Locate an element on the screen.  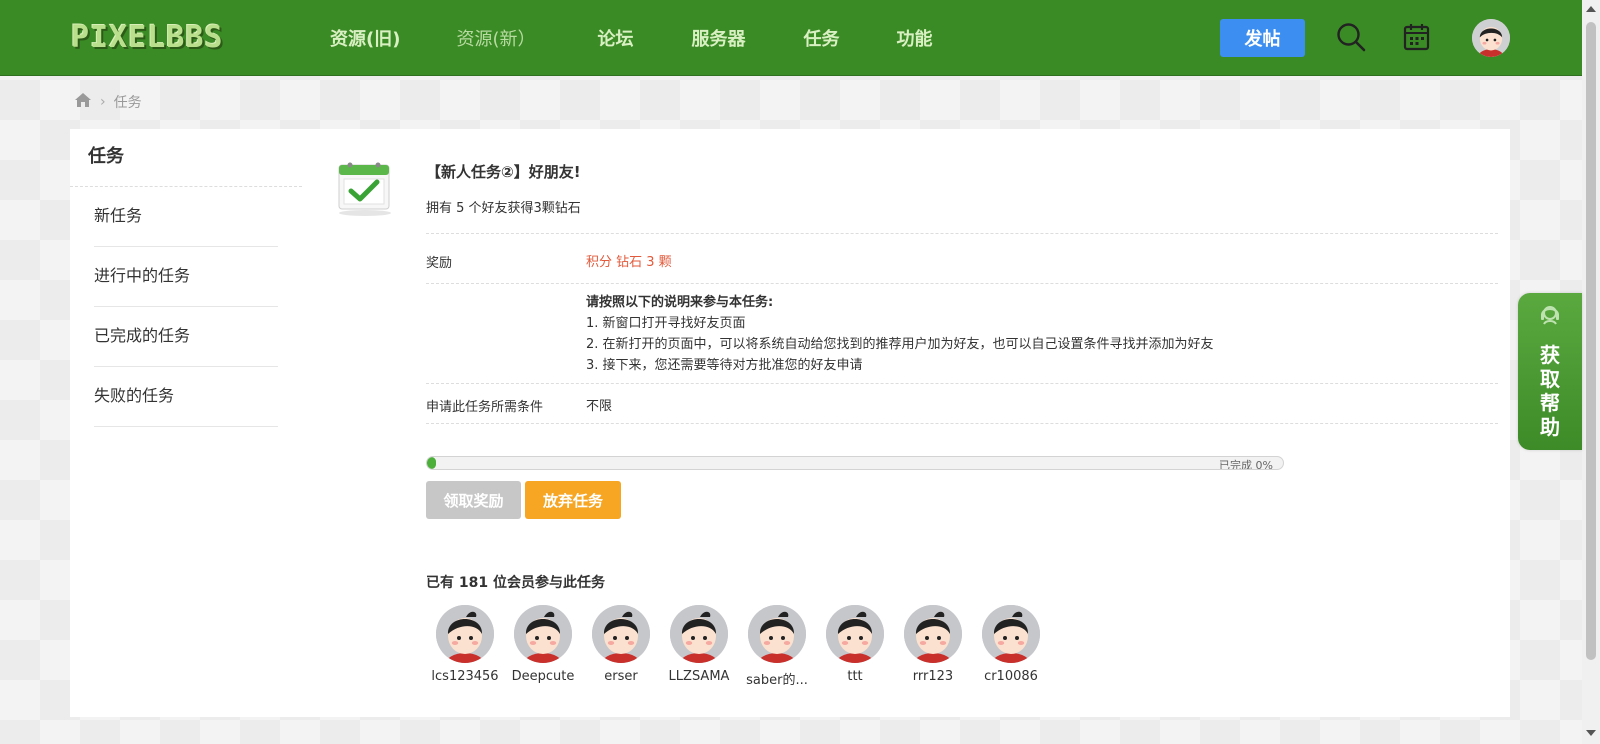
participant-name: cr10086 is located at coordinates (1011, 676).